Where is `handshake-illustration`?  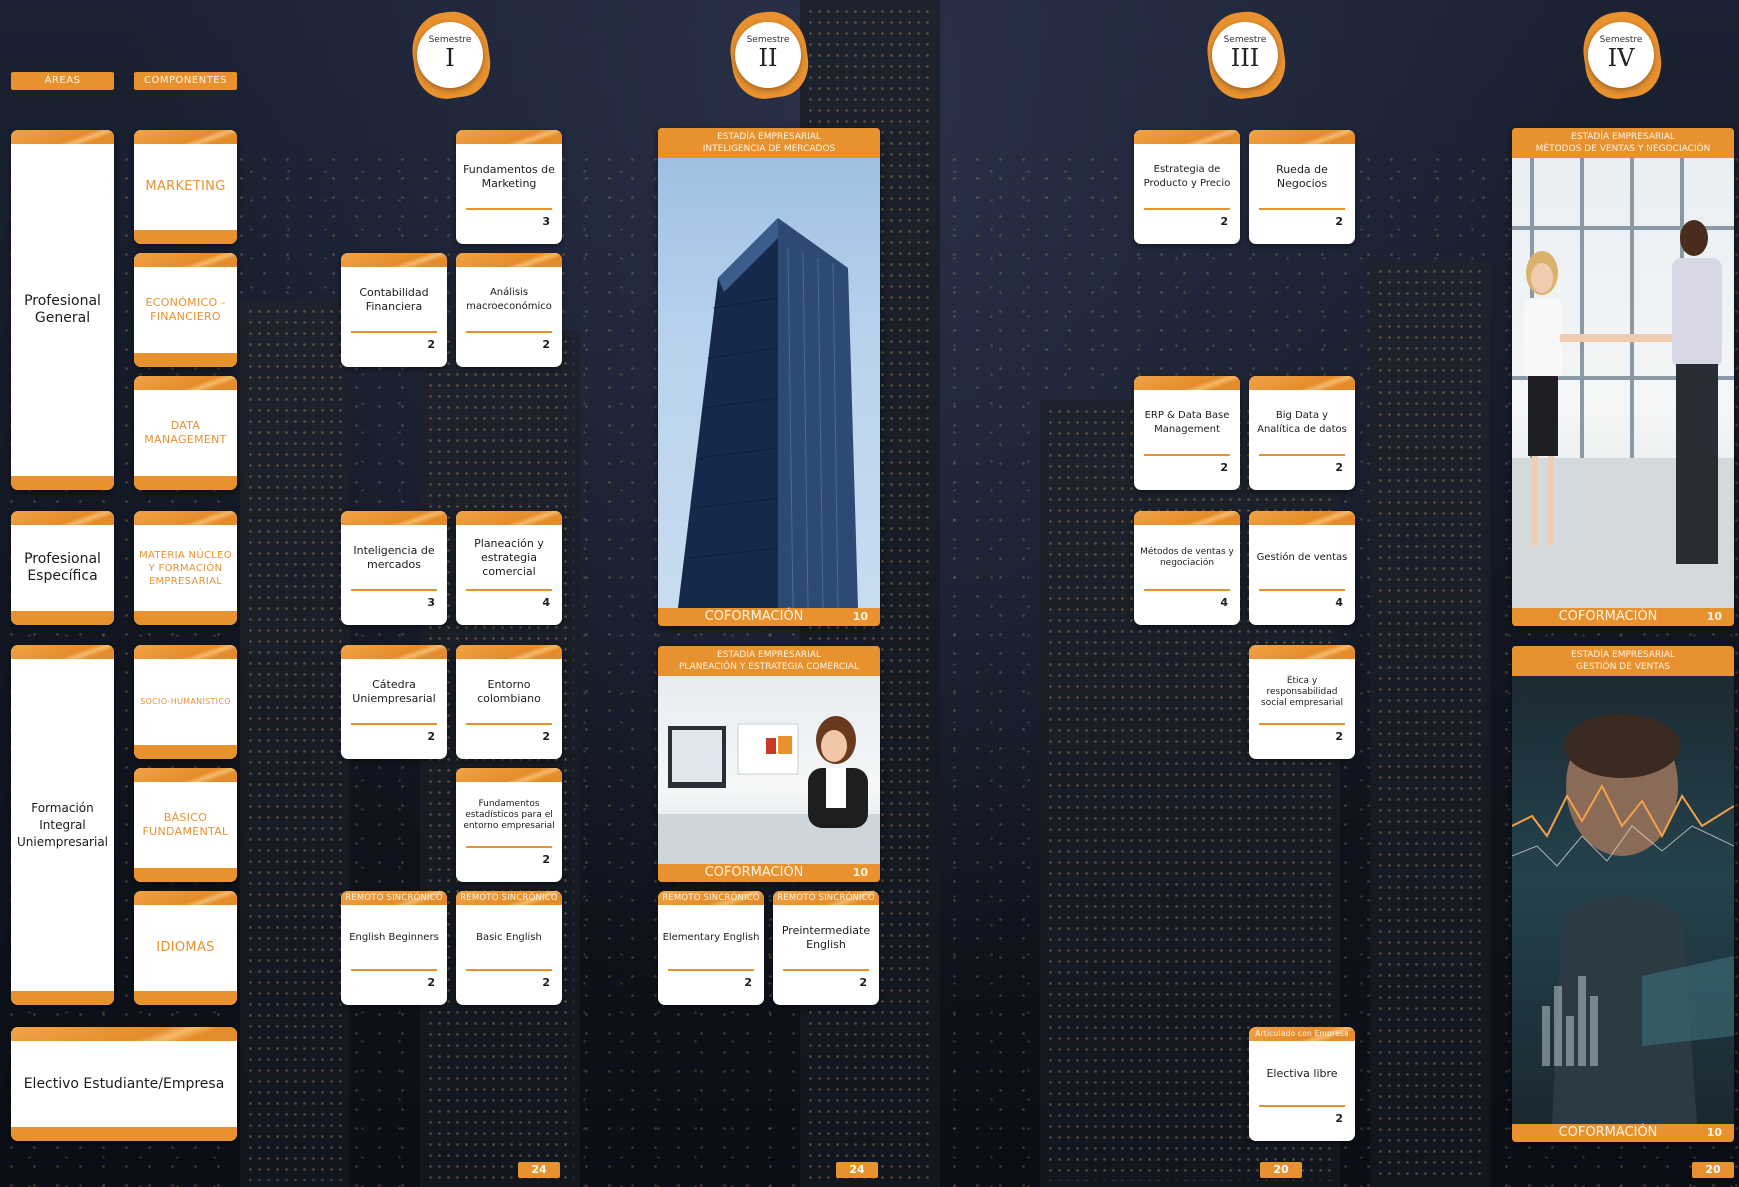 handshake-illustration is located at coordinates (1623, 383).